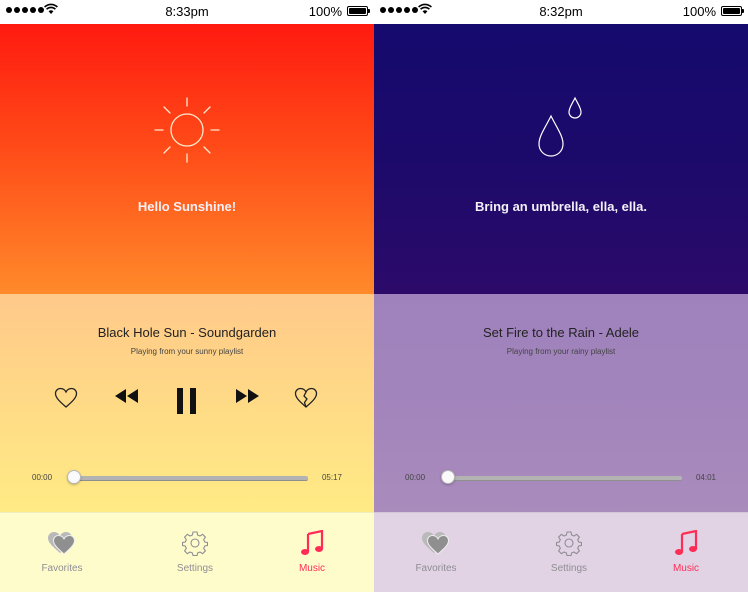  I want to click on rewind-button, so click(127, 396).